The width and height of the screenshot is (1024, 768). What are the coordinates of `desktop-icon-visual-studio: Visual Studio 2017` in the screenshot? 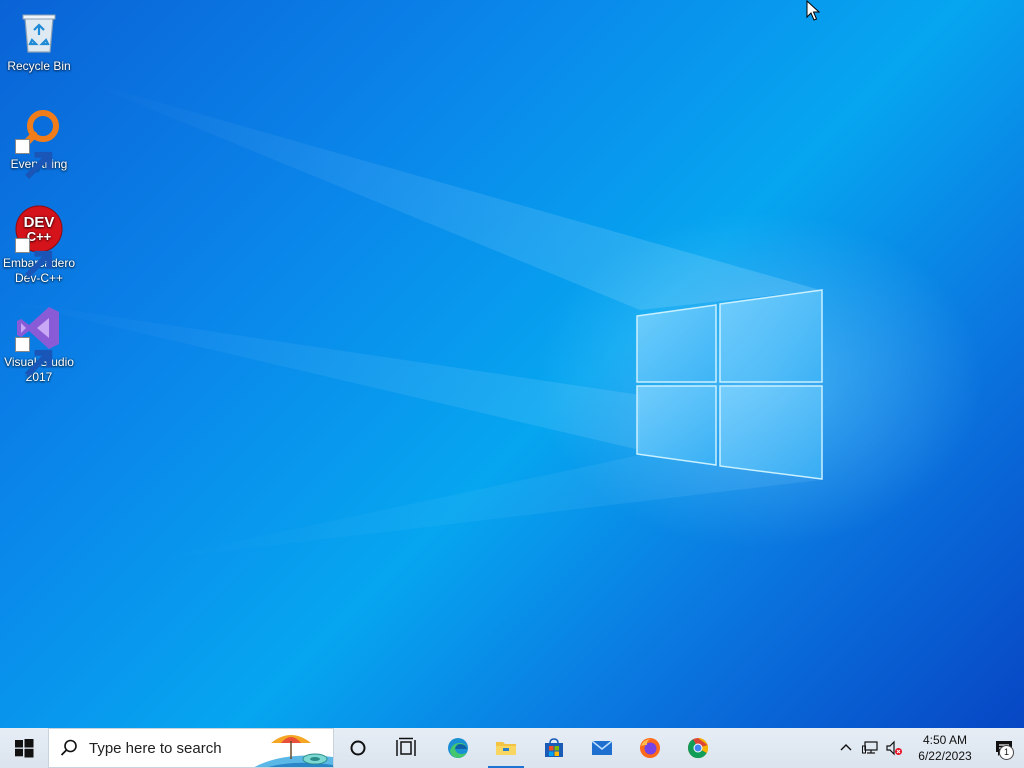 It's located at (39, 341).